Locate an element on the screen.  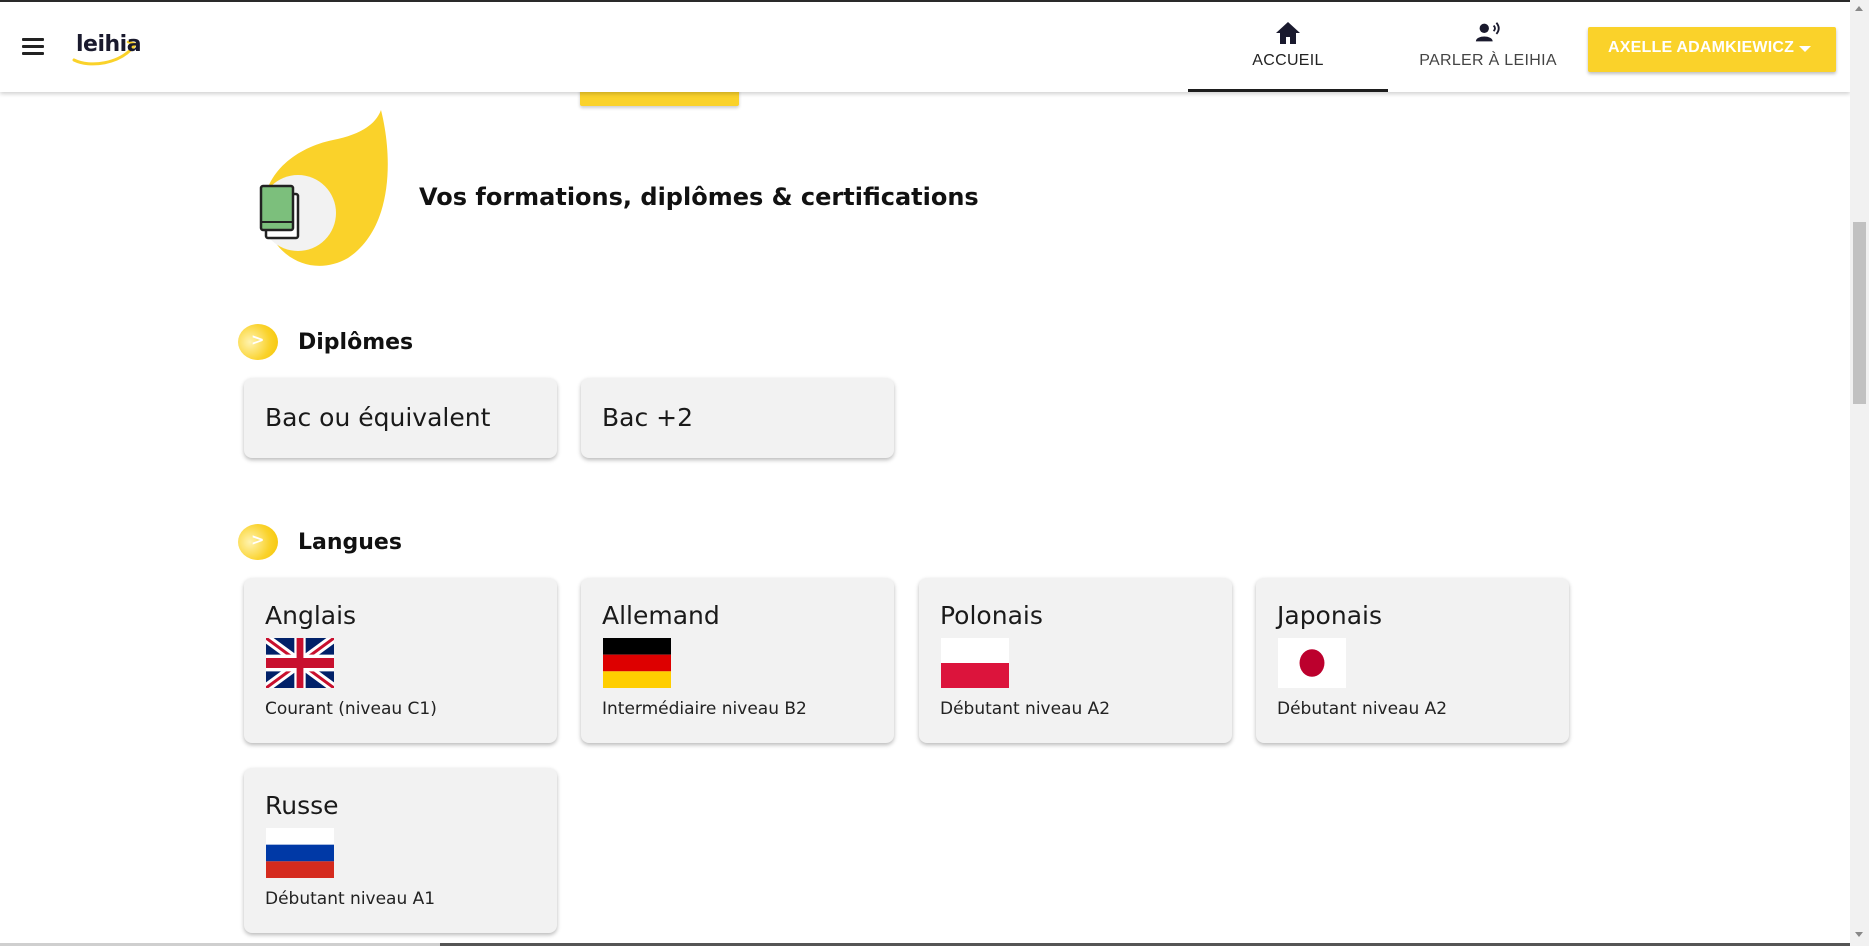
language-card-japonais: Japonais Débutant niveau A2 is located at coordinates (1412, 660).